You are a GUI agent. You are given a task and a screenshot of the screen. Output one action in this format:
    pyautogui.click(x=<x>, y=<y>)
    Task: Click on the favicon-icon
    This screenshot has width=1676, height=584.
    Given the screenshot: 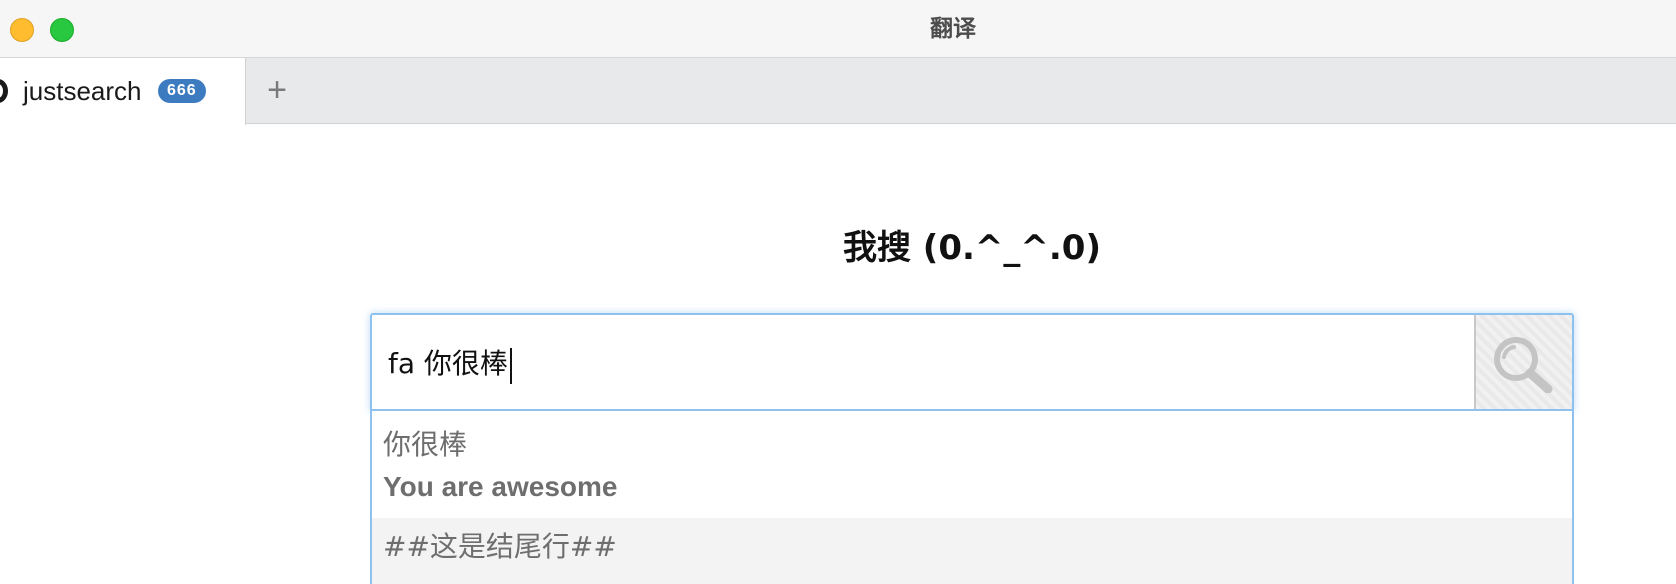 What is the action you would take?
    pyautogui.click(x=4, y=91)
    